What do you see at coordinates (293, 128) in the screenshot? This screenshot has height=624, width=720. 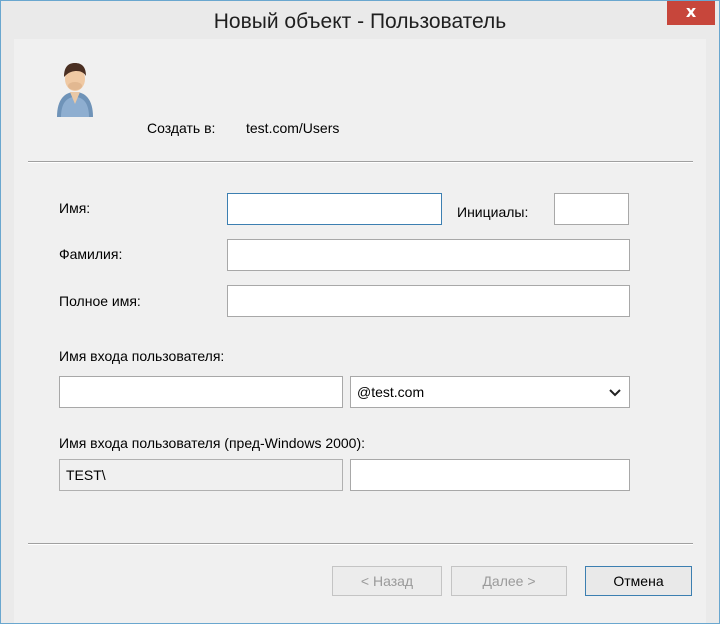 I see `create-in-path: test.com/Users` at bounding box center [293, 128].